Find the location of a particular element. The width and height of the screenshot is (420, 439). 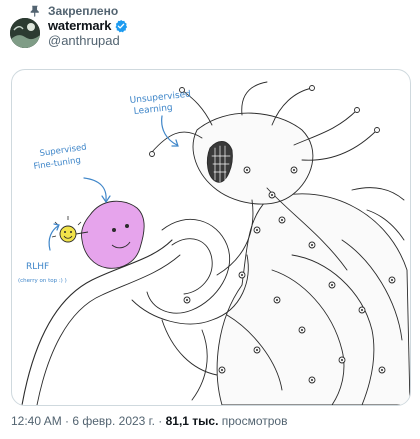

annotation-unsupervised-2: Learning is located at coordinates (153, 110).